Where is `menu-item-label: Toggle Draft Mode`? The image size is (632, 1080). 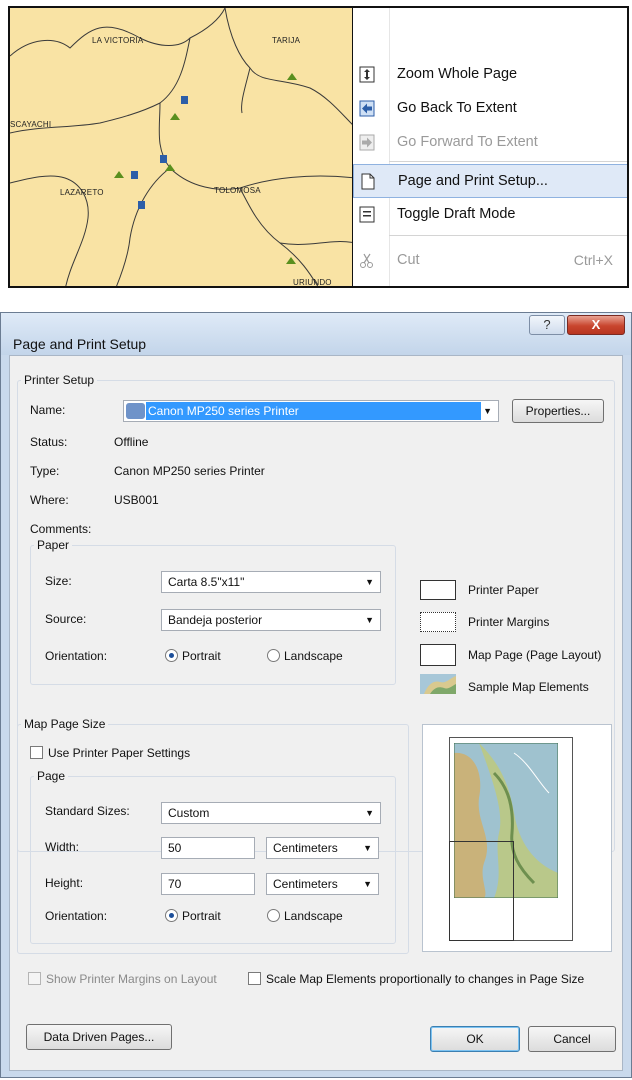 menu-item-label: Toggle Draft Mode is located at coordinates (456, 214).